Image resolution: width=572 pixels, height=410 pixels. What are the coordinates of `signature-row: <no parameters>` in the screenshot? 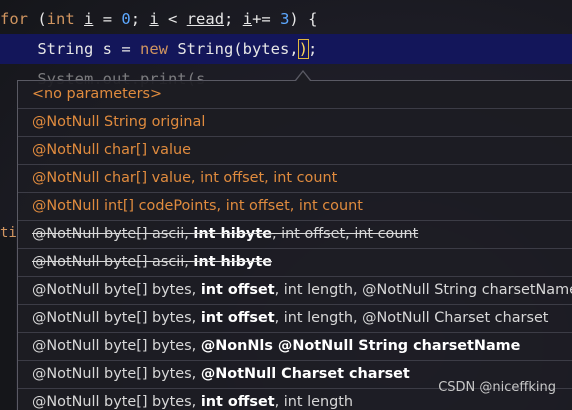 It's located at (295, 95).